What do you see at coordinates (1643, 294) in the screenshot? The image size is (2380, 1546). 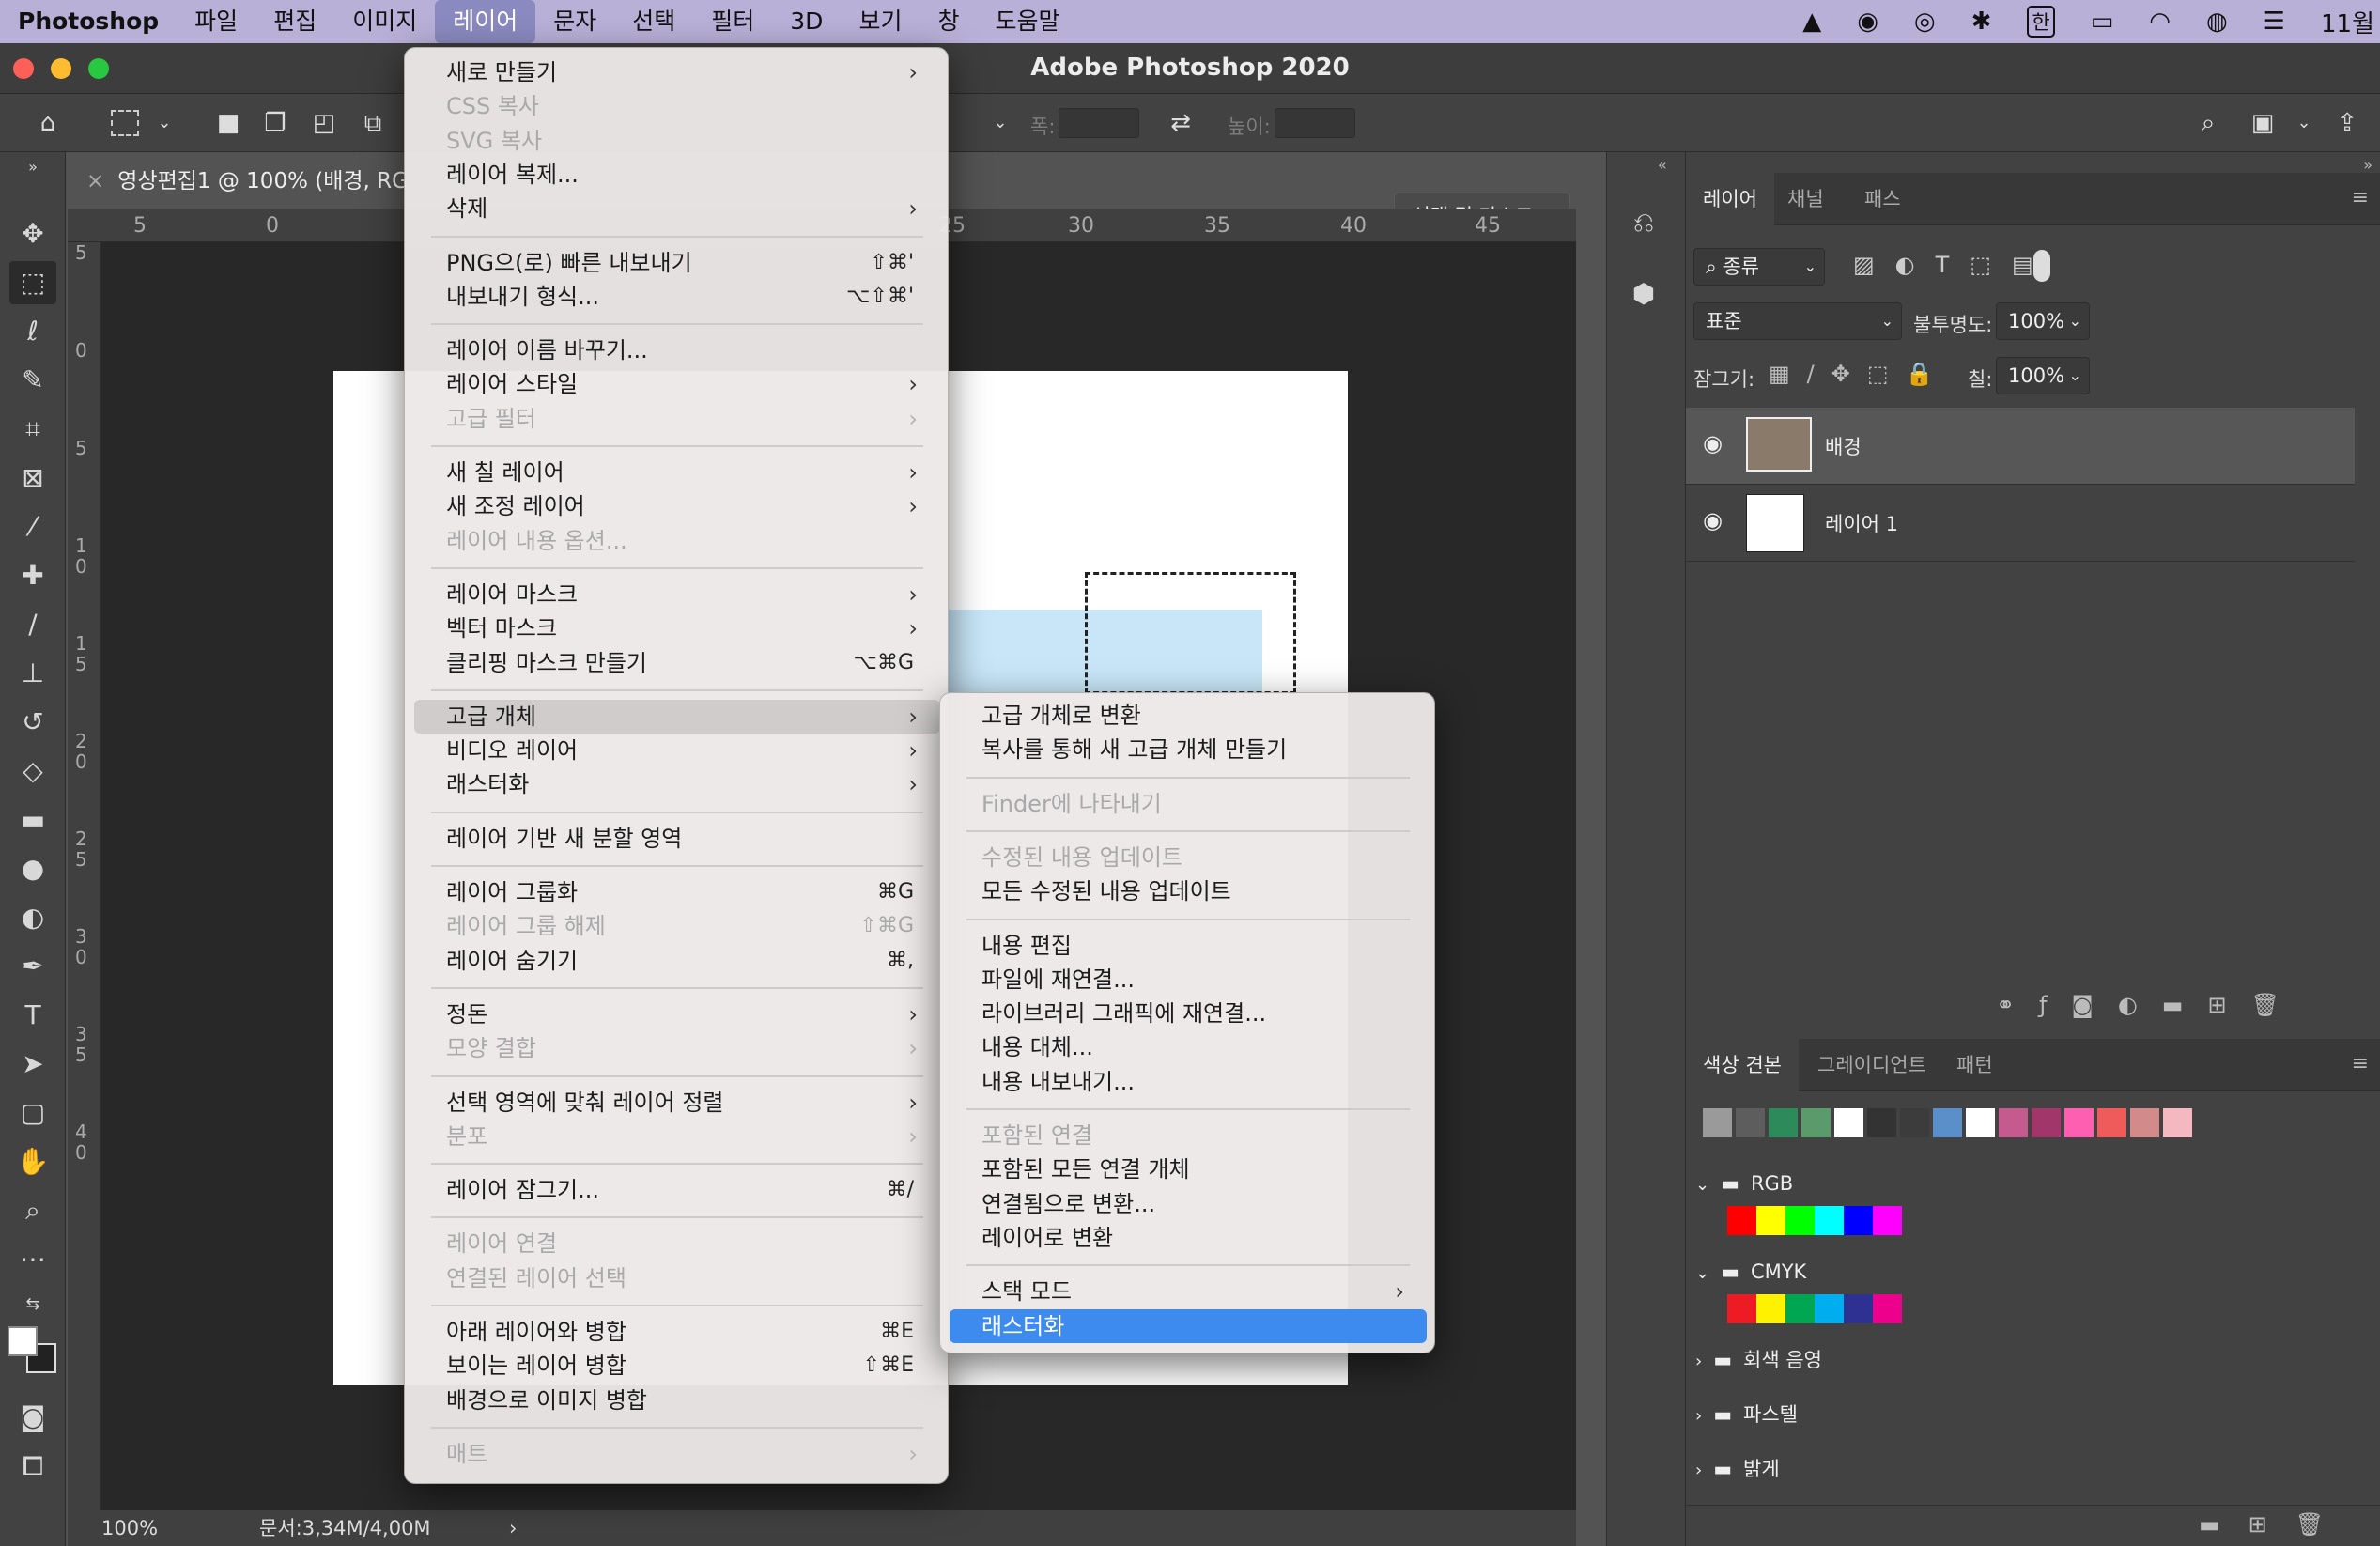 I see `3d-panel-icon: ⬢` at bounding box center [1643, 294].